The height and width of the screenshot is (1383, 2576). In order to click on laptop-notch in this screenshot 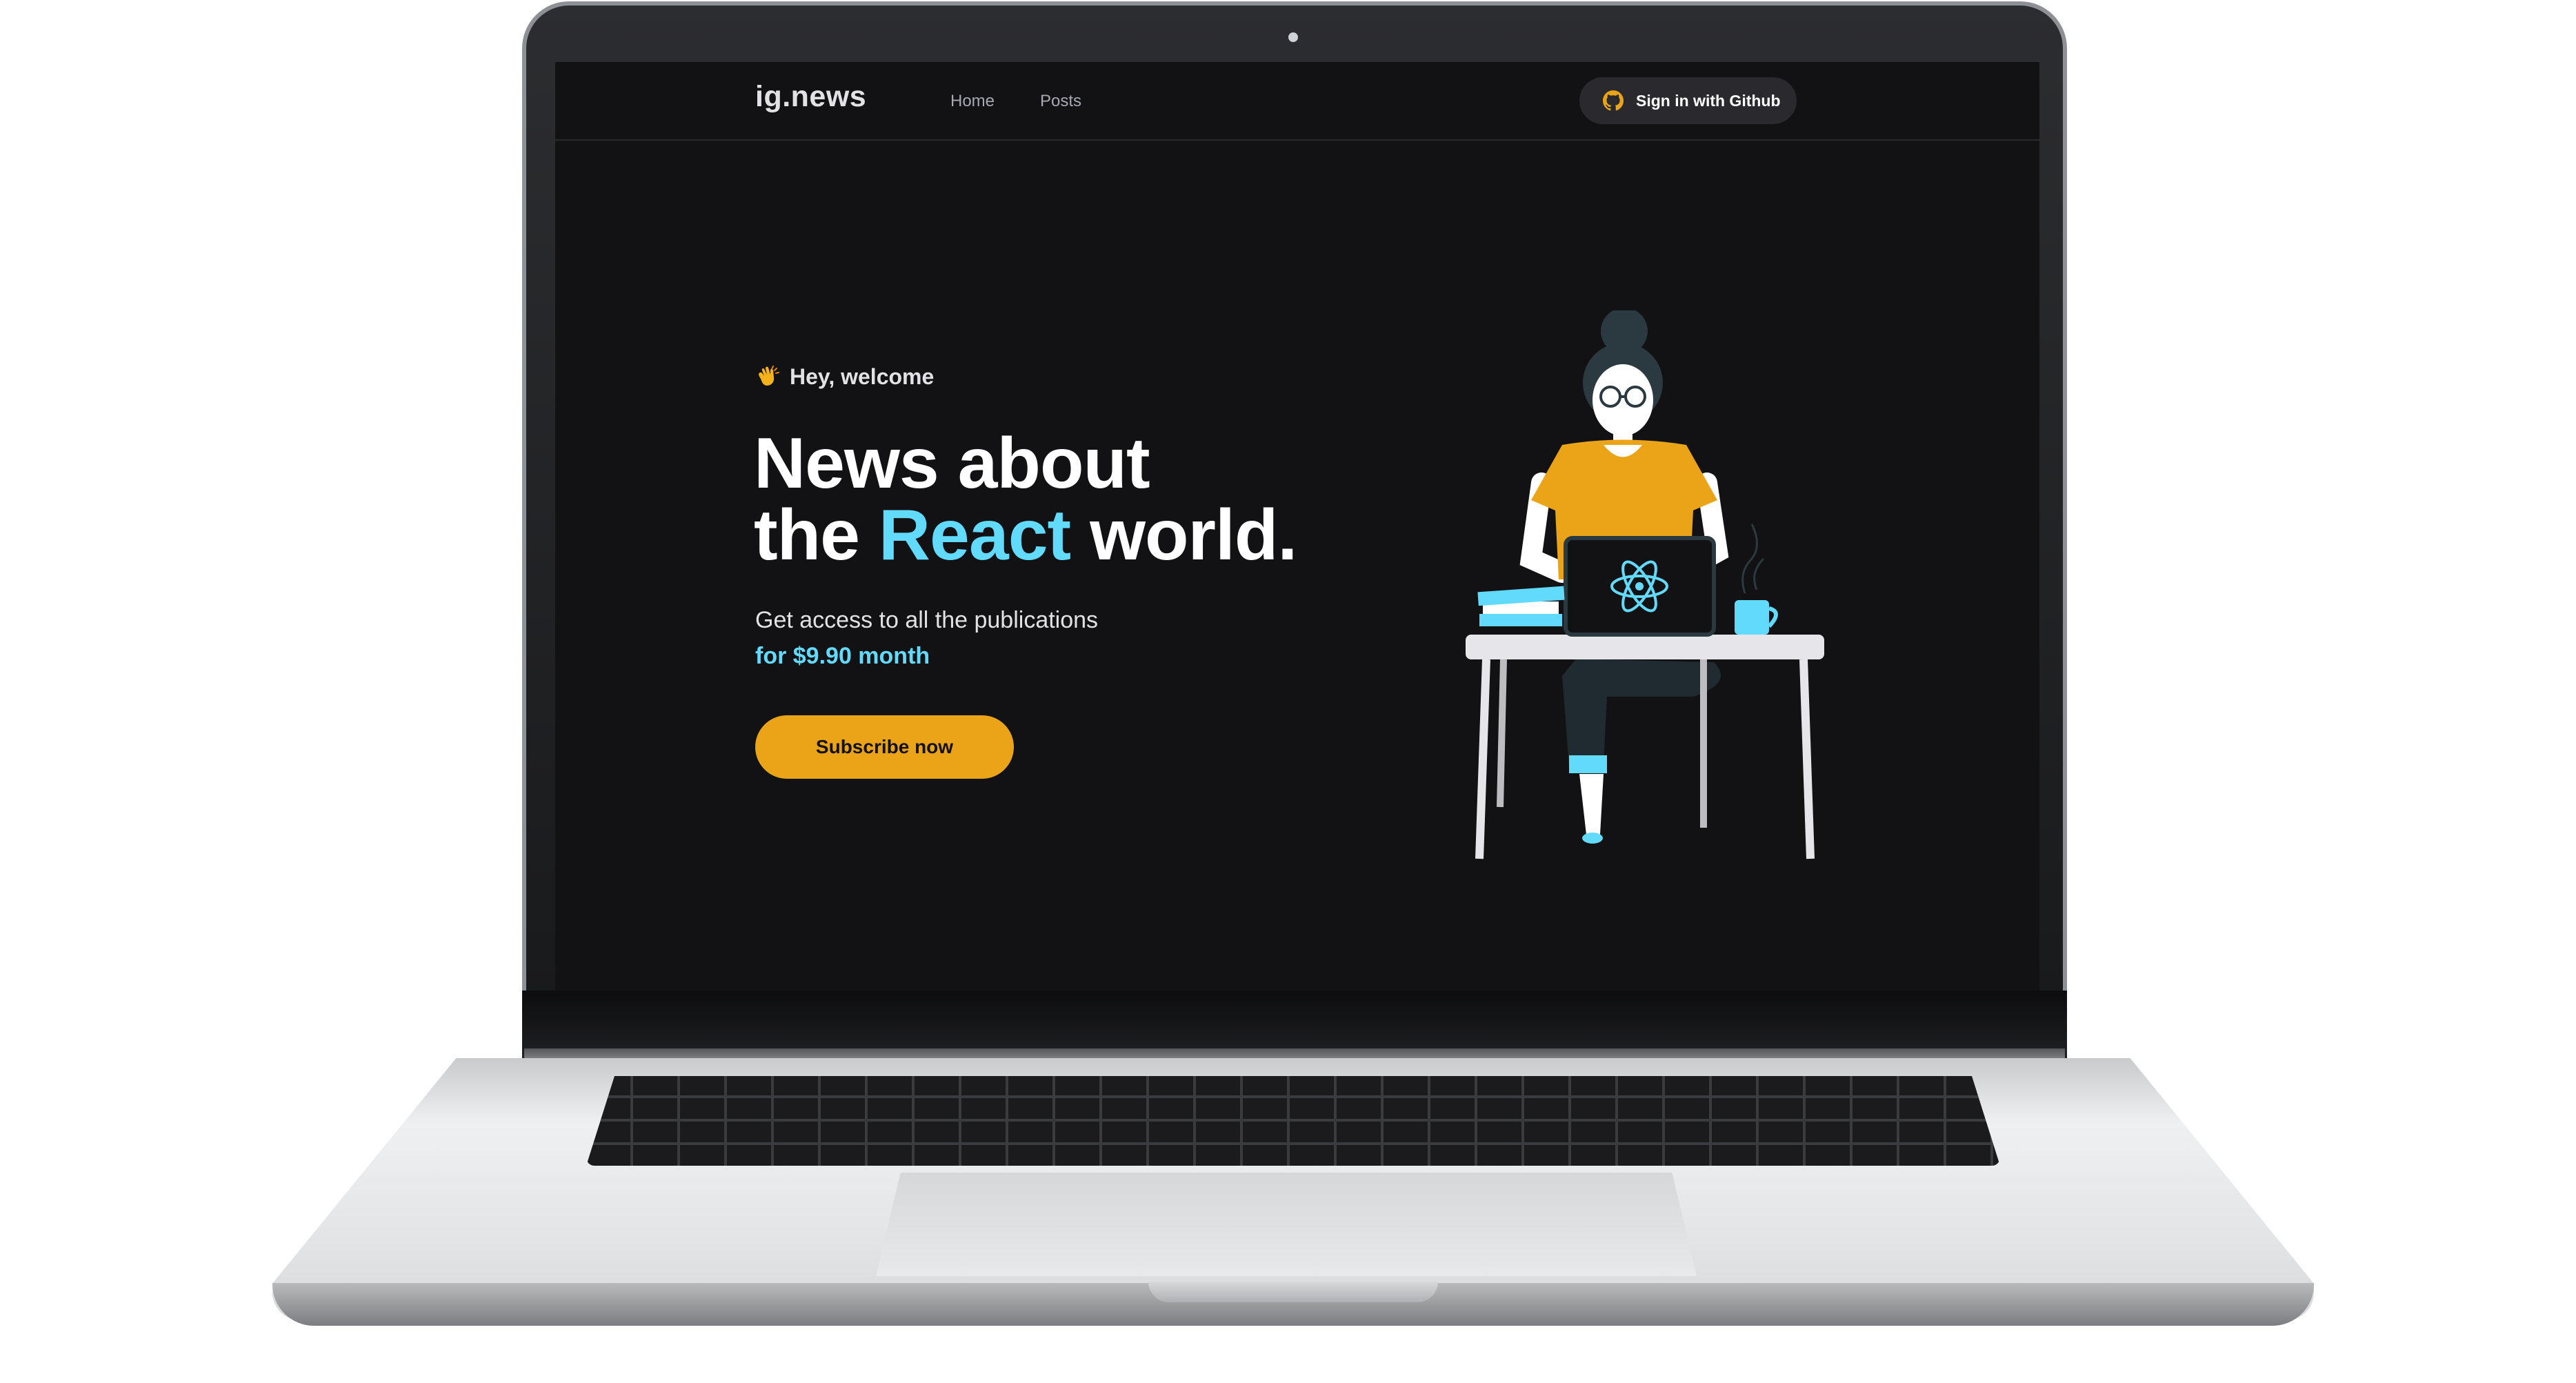, I will do `click(1293, 1292)`.